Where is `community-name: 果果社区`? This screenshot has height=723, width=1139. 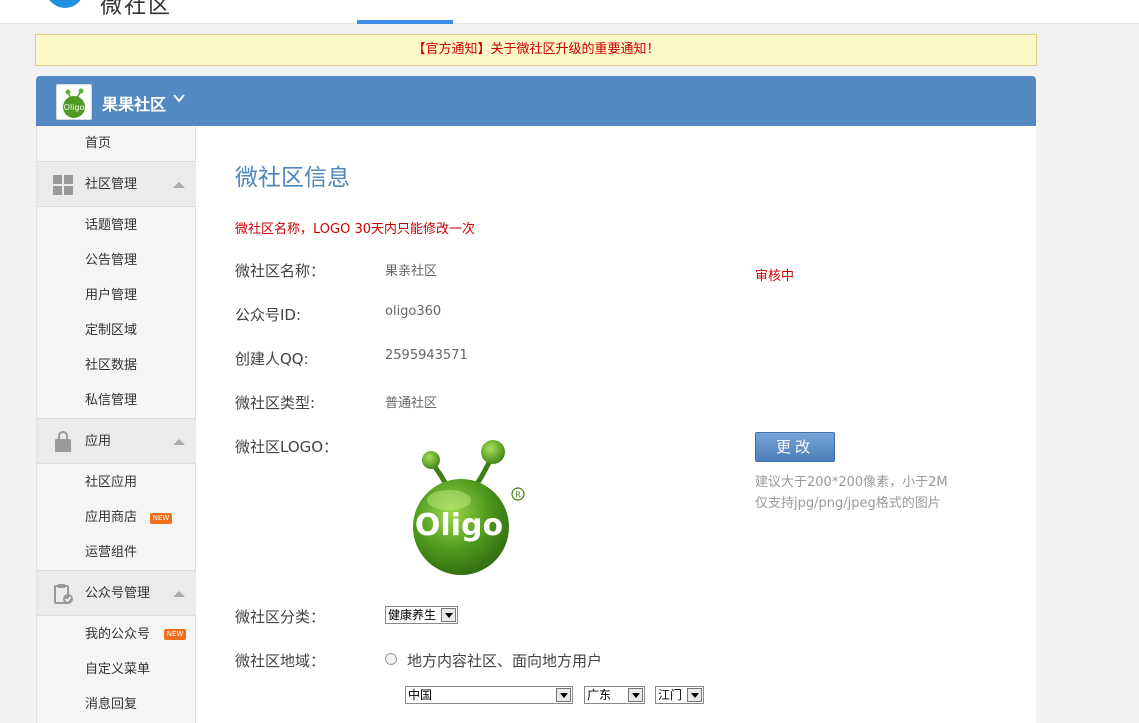 community-name: 果果社区 is located at coordinates (134, 103).